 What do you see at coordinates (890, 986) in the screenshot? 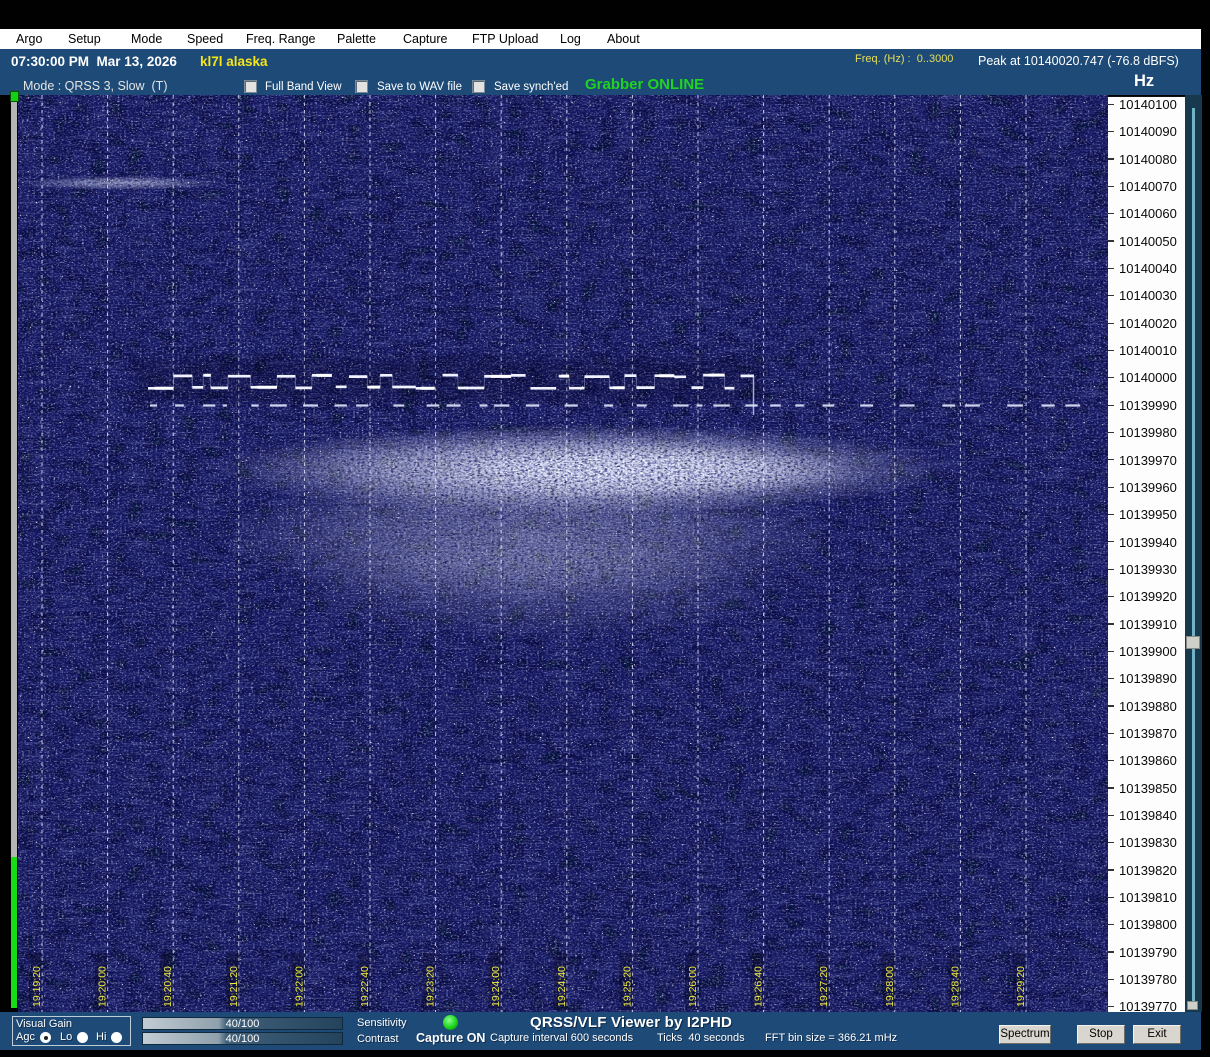
I see `svg-text: 19:28:00` at bounding box center [890, 986].